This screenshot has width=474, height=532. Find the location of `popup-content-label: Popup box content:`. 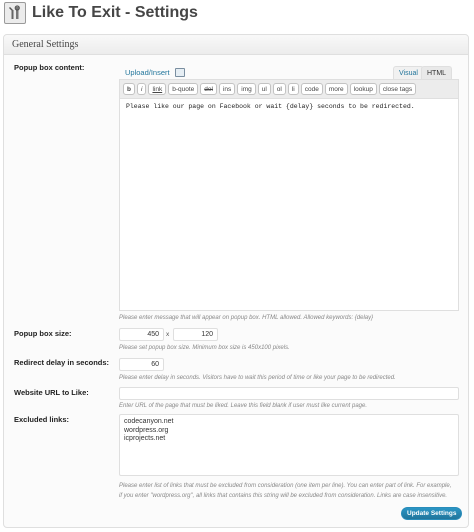

popup-content-label: Popup box content: is located at coordinates (49, 67).